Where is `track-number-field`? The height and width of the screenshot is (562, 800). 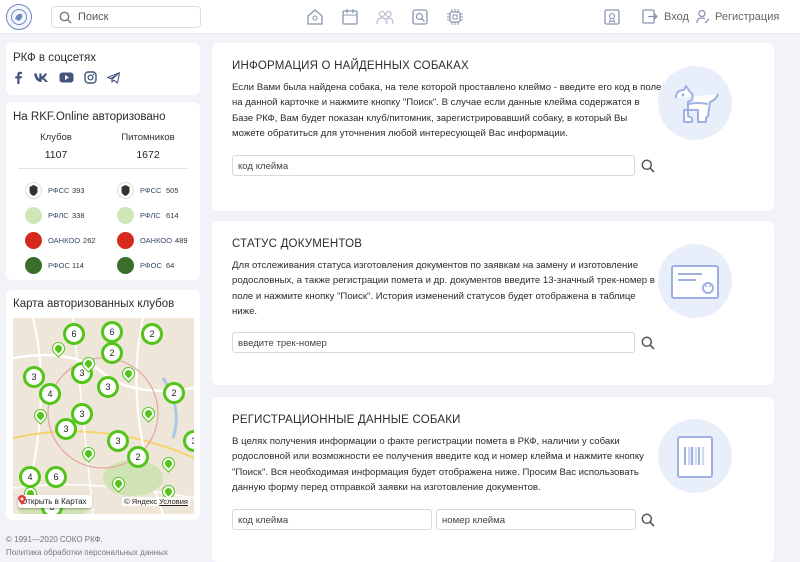
track-number-field is located at coordinates (433, 342).